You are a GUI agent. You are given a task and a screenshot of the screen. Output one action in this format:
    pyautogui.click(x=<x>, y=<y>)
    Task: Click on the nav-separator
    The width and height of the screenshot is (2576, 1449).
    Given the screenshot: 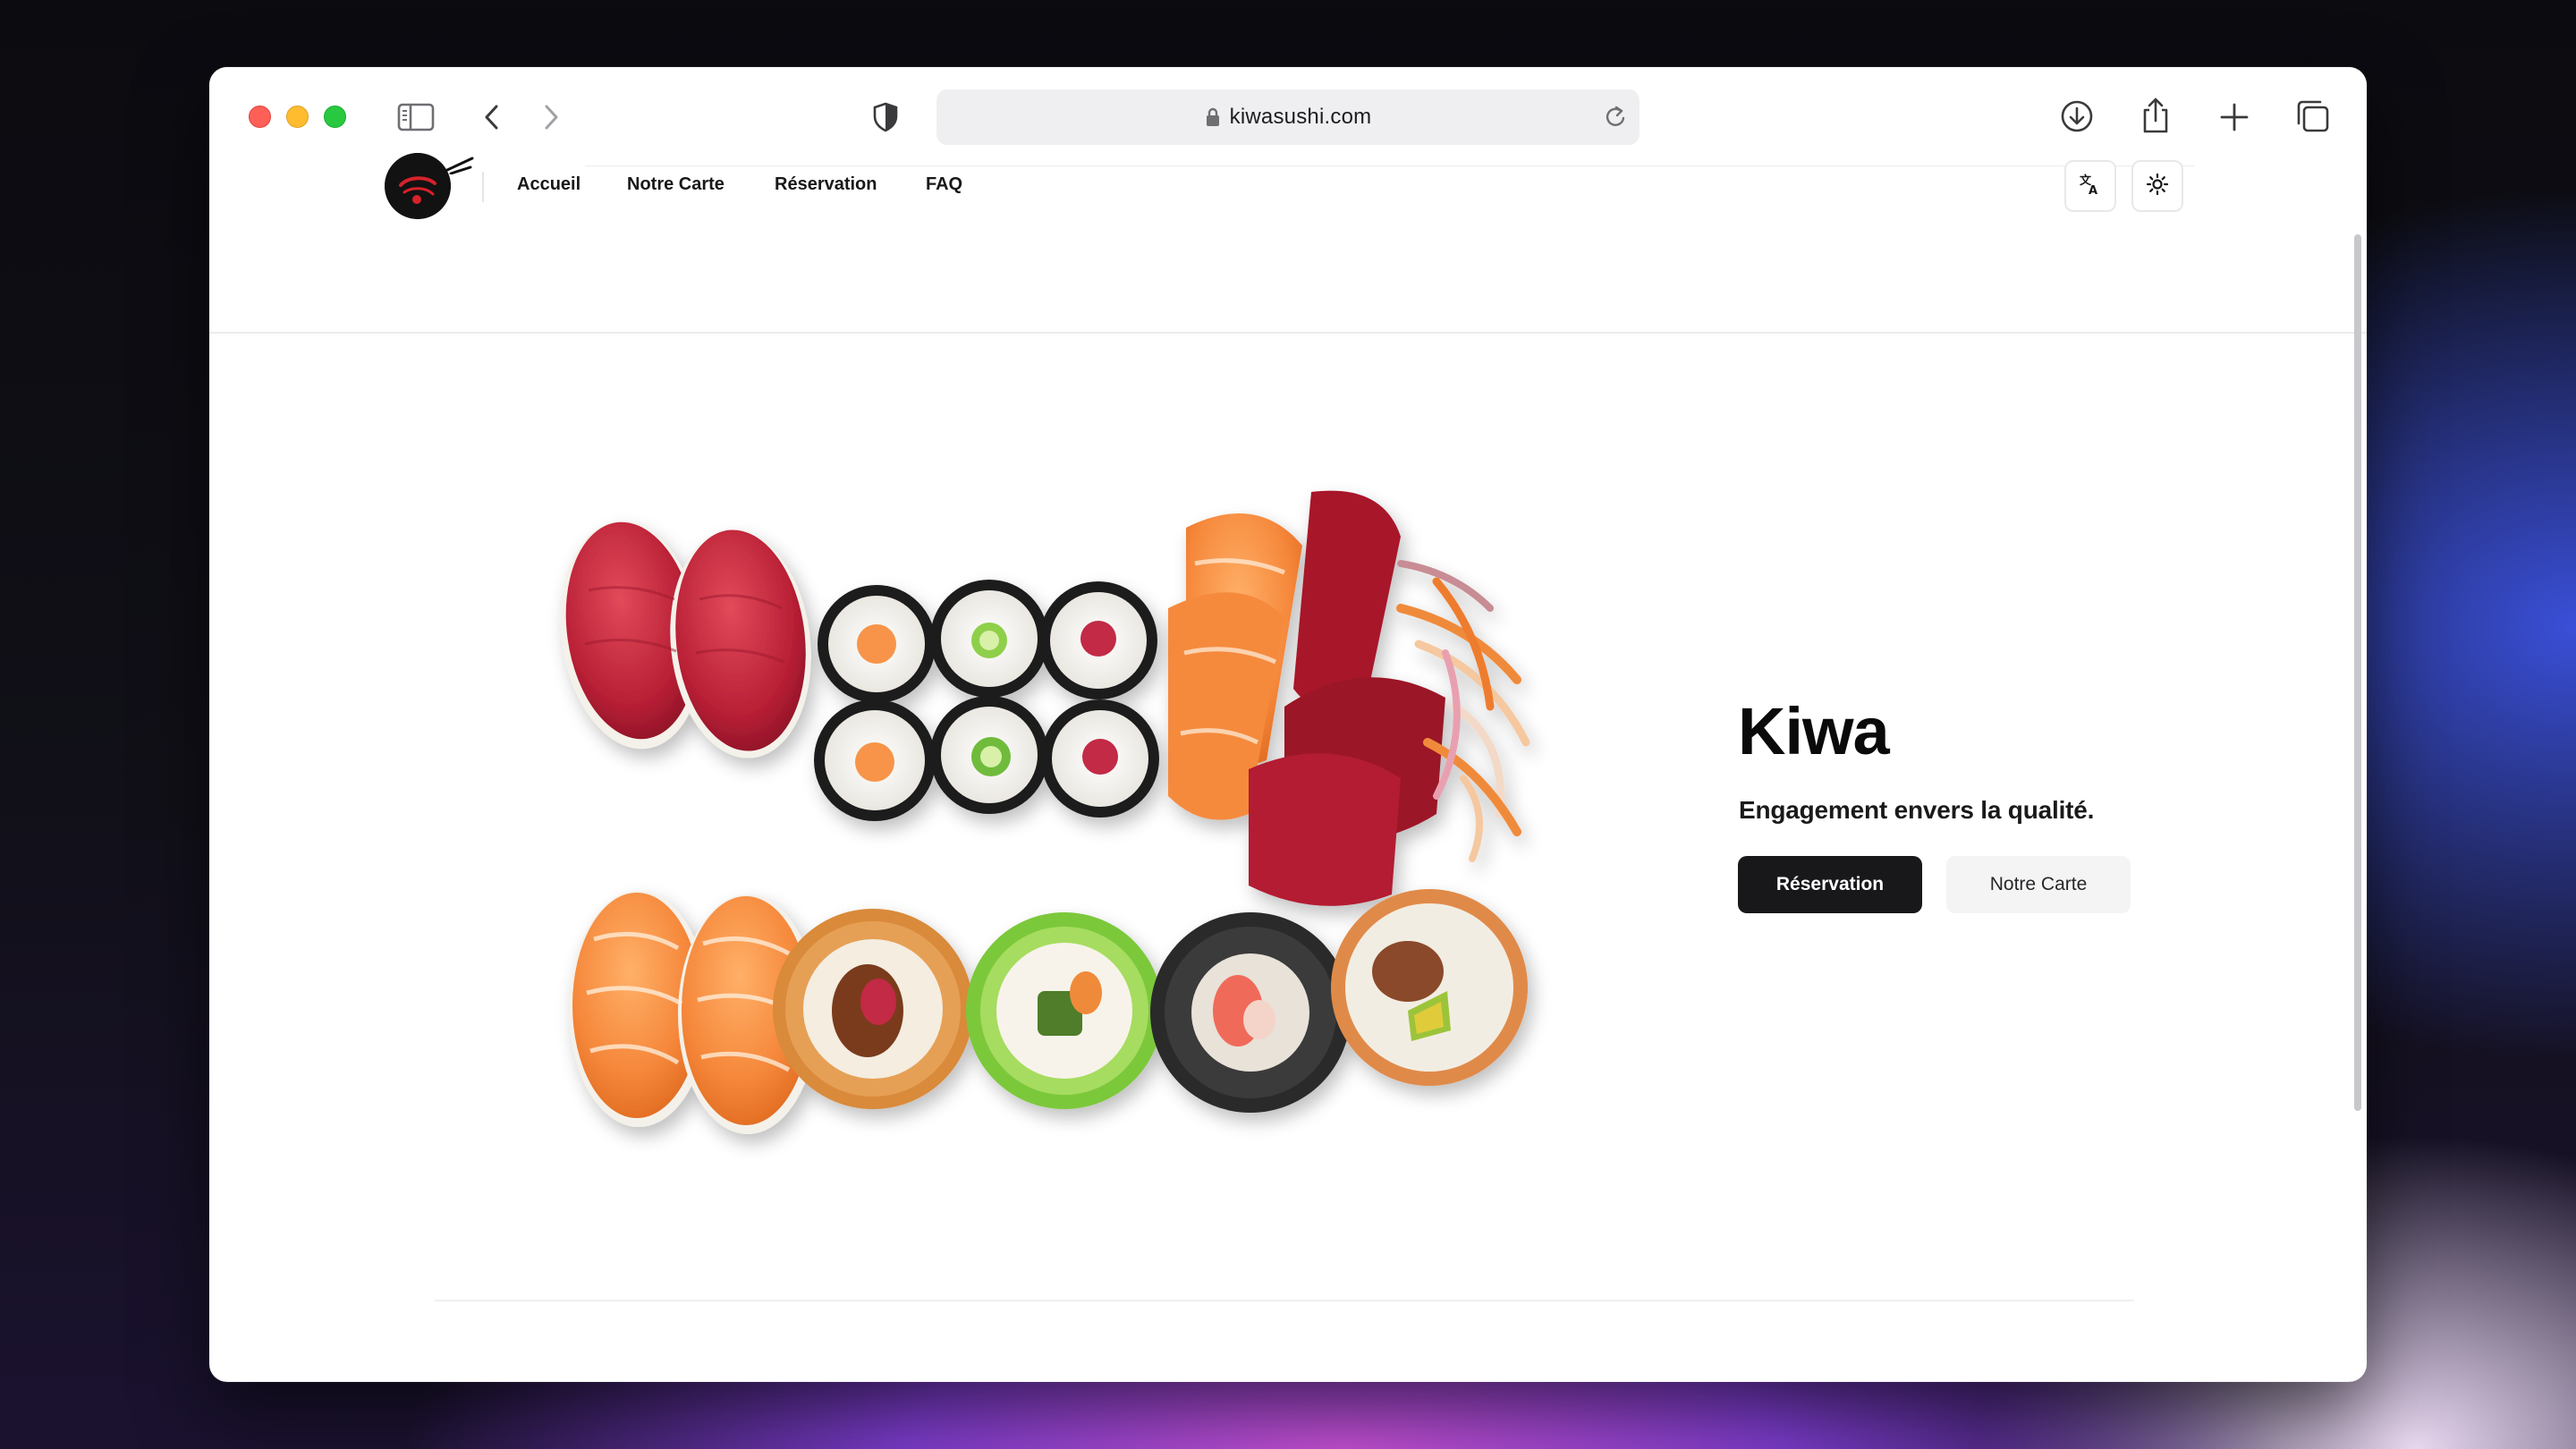 What is the action you would take?
    pyautogui.click(x=483, y=187)
    